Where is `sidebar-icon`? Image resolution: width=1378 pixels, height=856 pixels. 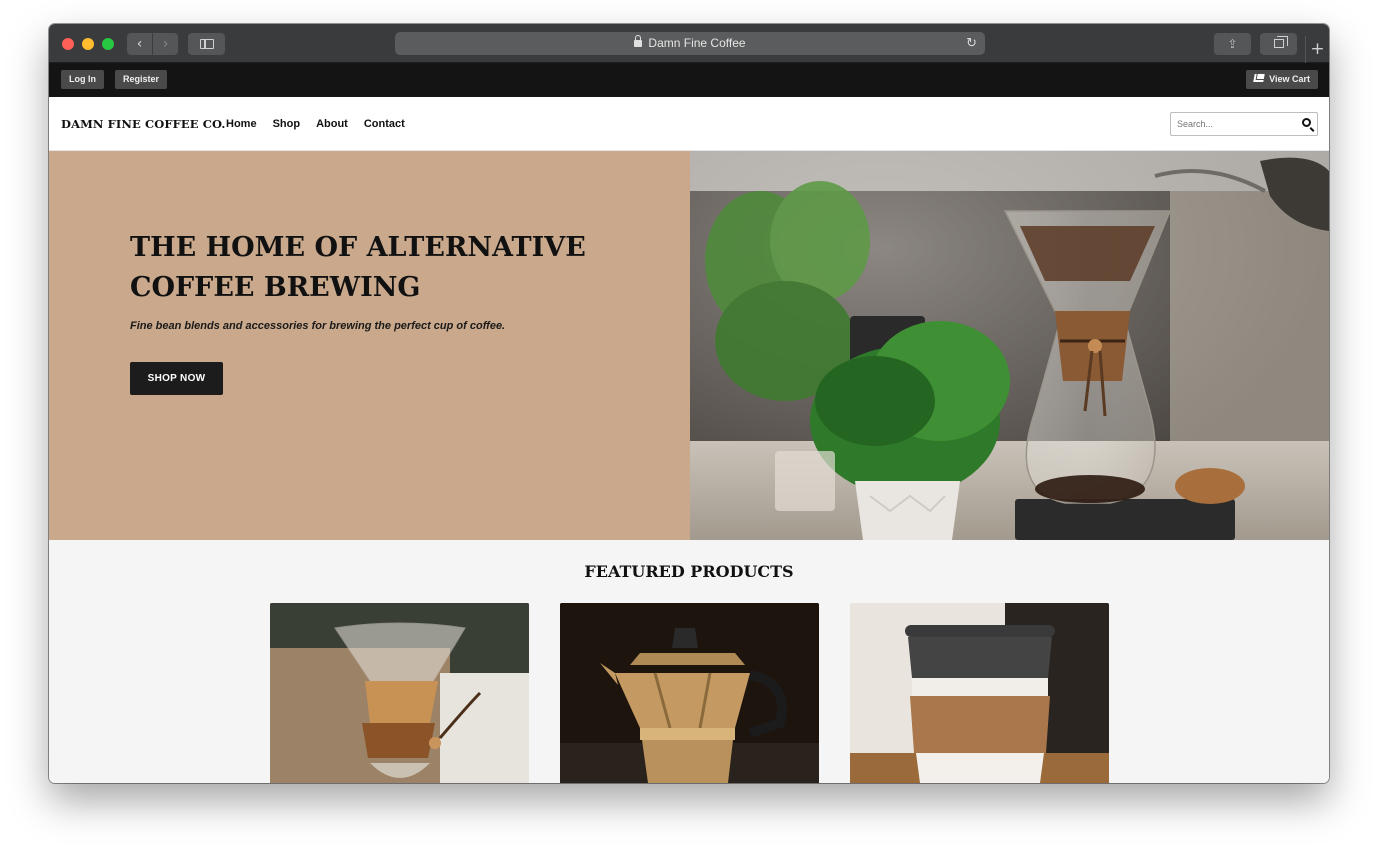 sidebar-icon is located at coordinates (207, 44).